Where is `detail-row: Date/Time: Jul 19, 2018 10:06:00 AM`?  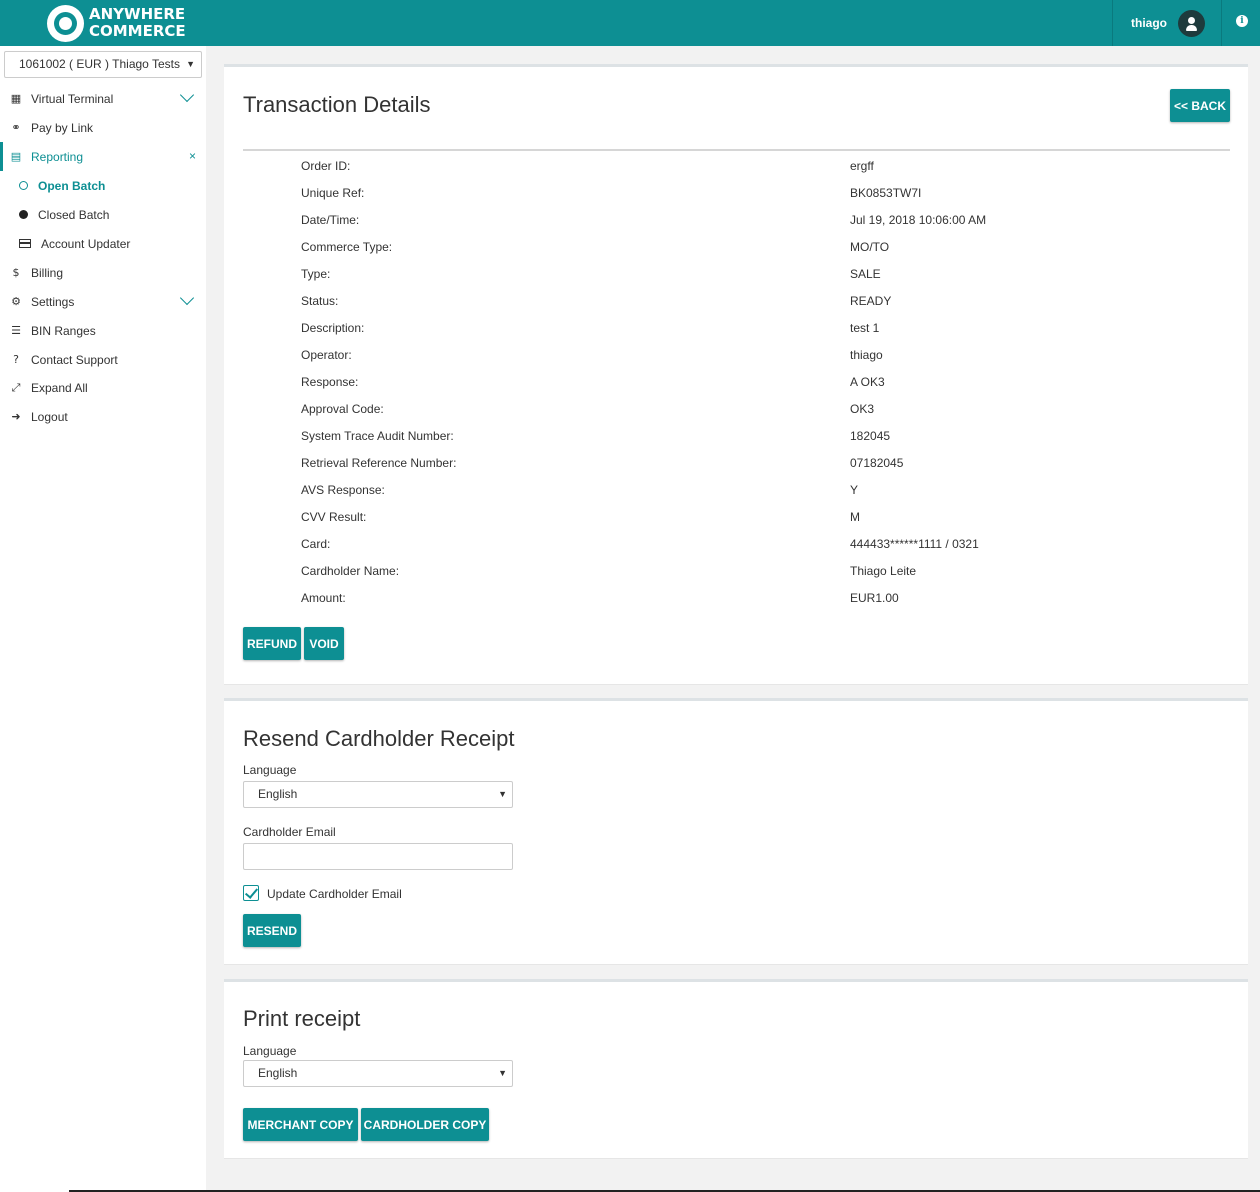 detail-row: Date/Time: Jul 19, 2018 10:06:00 AM is located at coordinates (751, 226).